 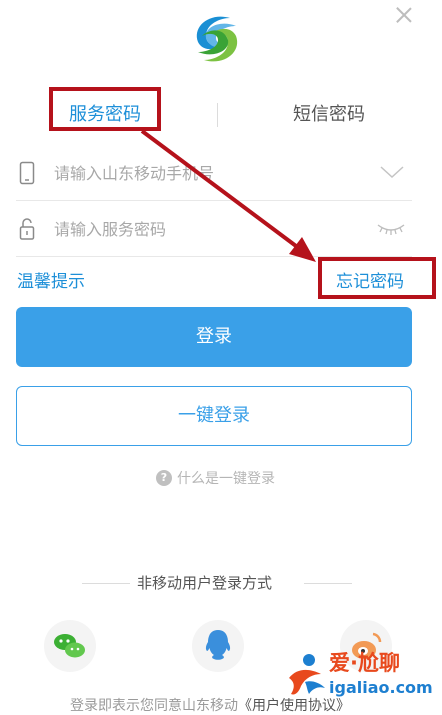 What do you see at coordinates (27, 229) in the screenshot?
I see `lock-icon` at bounding box center [27, 229].